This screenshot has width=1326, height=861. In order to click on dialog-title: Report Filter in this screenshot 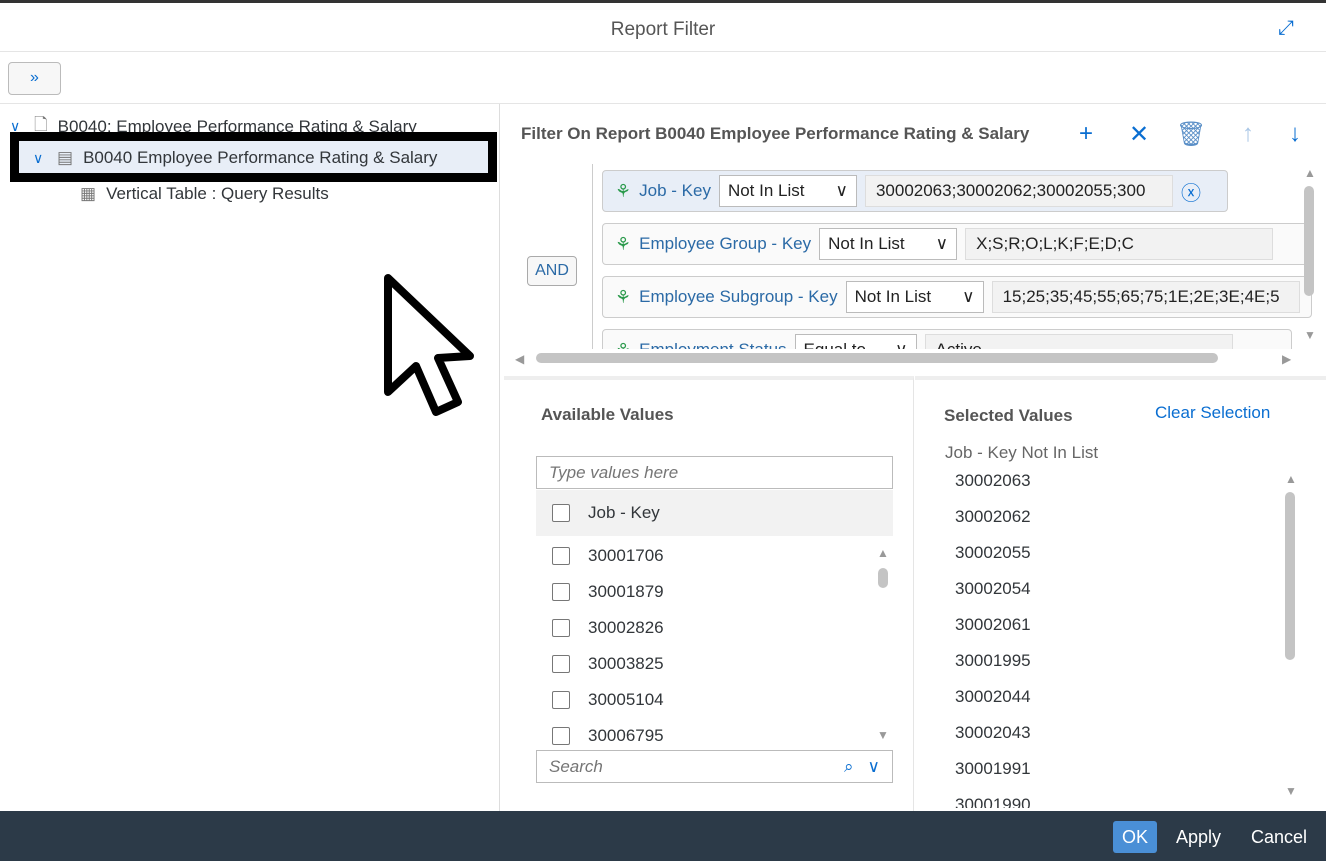, I will do `click(663, 29)`.